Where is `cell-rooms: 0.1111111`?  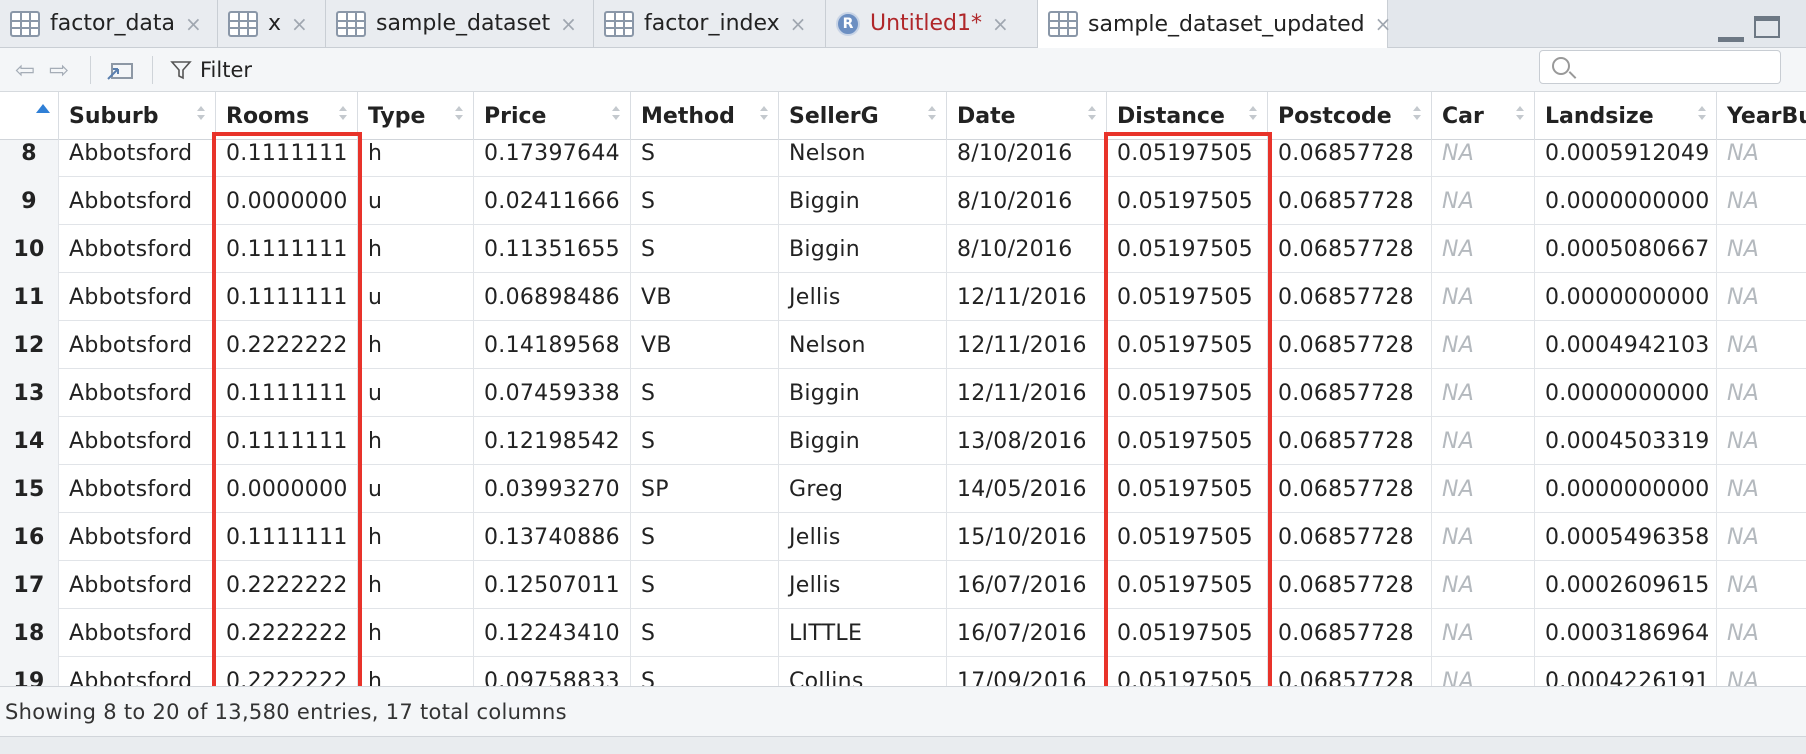
cell-rooms: 0.1111111 is located at coordinates (287, 537).